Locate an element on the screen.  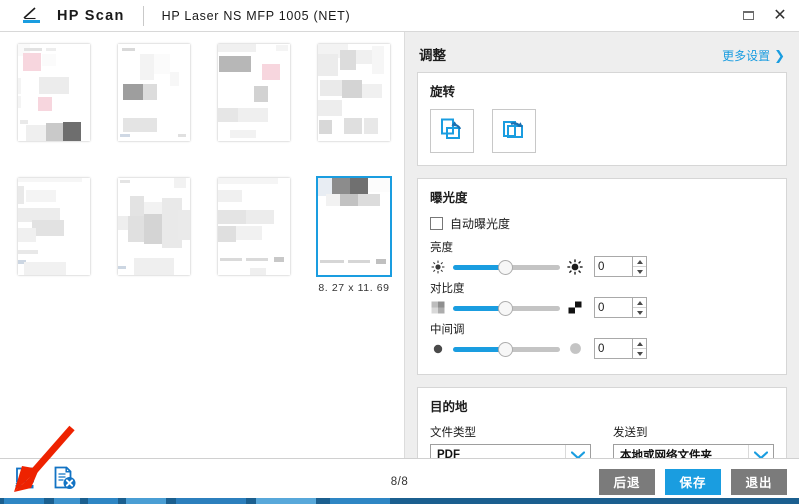
brand-area: HP Scan is located at coordinates (73, 15).